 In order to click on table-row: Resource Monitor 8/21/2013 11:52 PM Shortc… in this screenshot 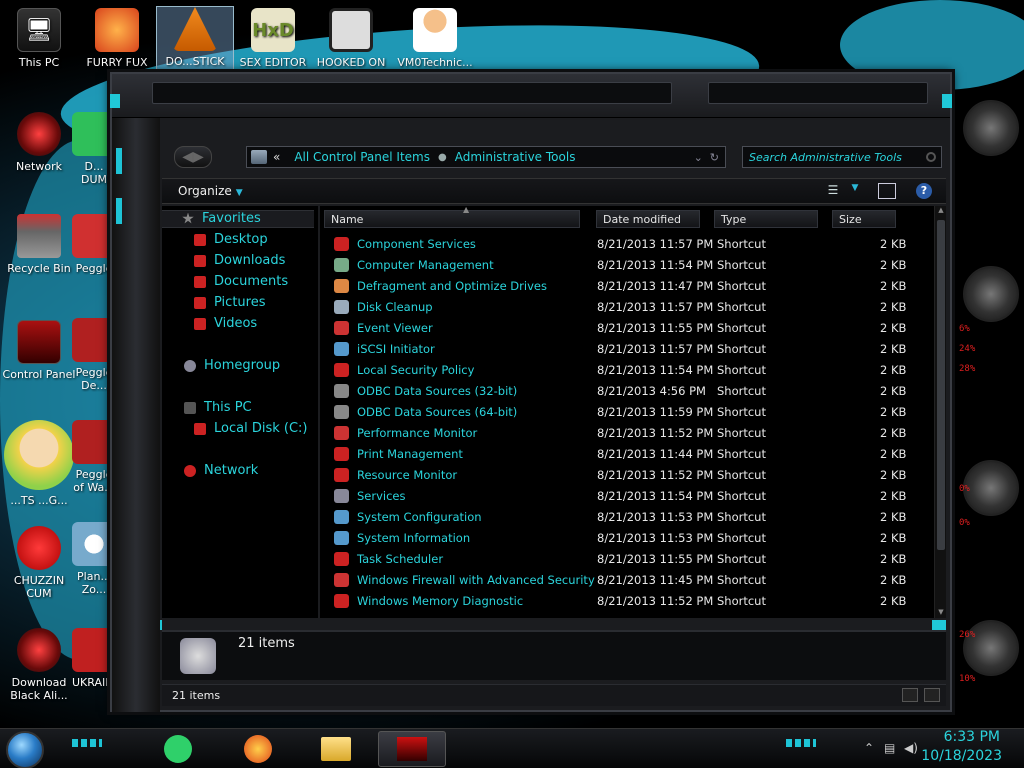, I will do `click(620, 475)`.